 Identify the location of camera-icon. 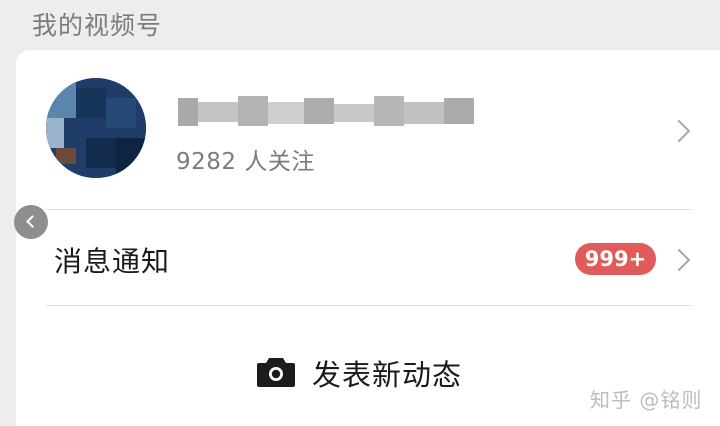
(276, 372).